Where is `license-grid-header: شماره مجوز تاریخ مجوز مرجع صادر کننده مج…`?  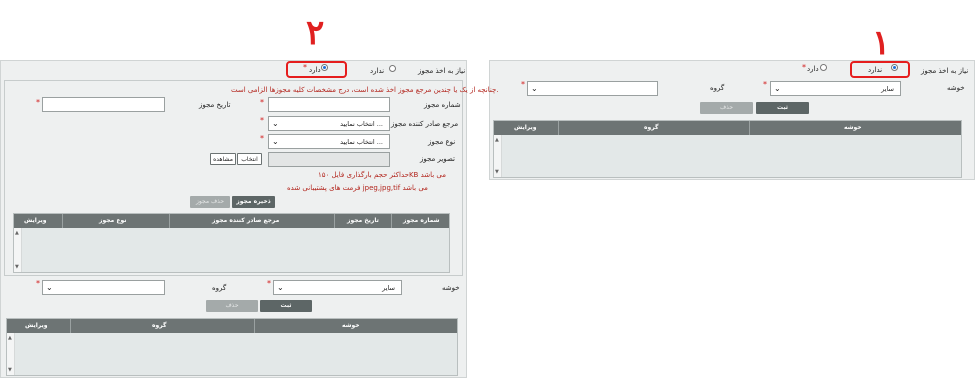 license-grid-header: شماره مجوز تاریخ مجوز مرجع صادر کننده مج… is located at coordinates (231, 221).